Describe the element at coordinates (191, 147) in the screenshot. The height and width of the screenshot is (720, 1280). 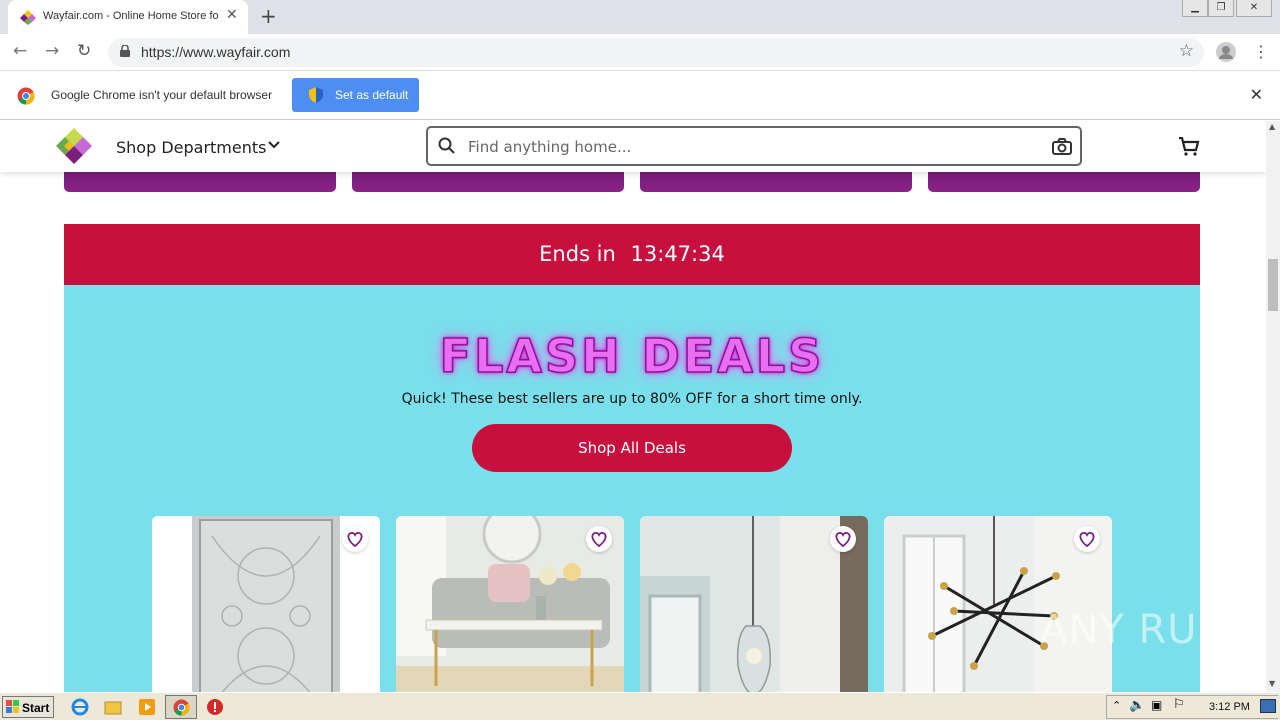
I see `shop-departments-menu: Shop Departments` at that location.